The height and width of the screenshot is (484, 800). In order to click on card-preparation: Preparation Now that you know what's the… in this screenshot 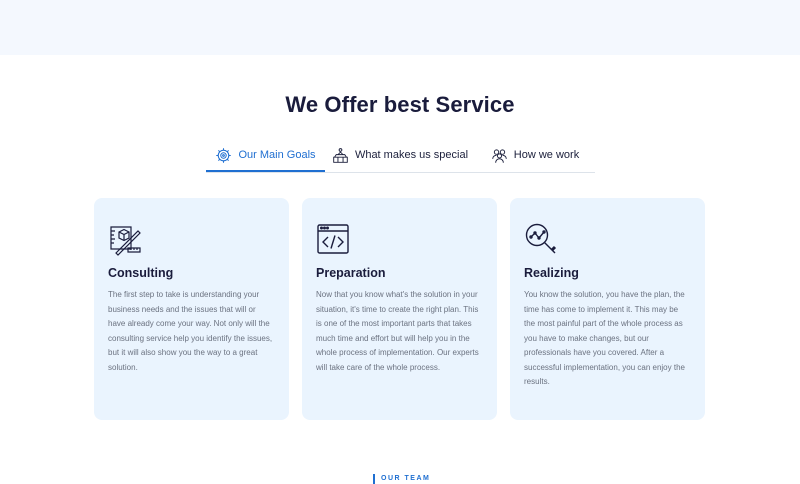, I will do `click(399, 309)`.